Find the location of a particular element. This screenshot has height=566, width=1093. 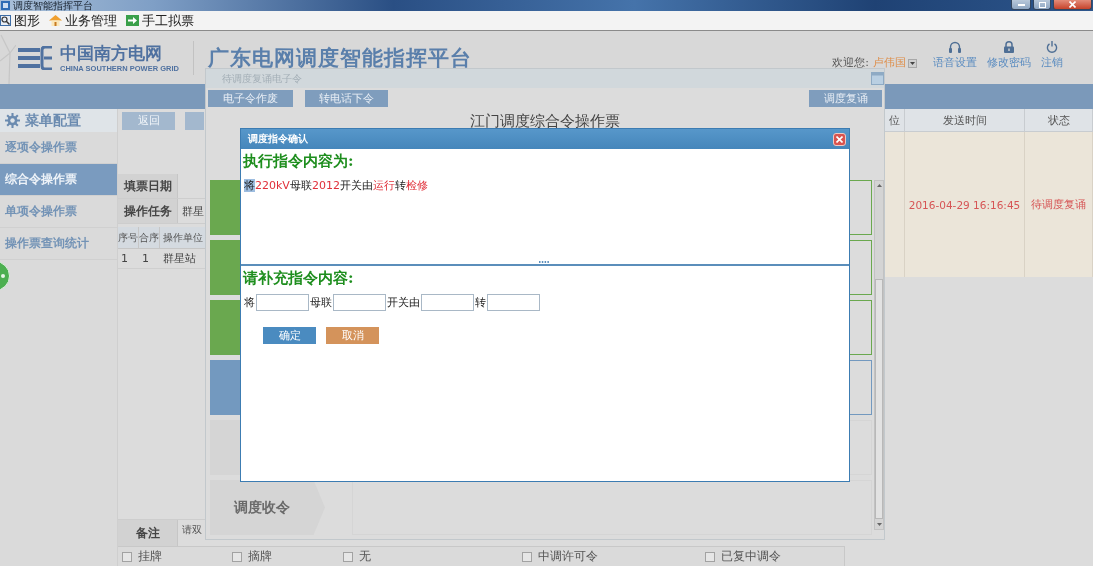

field-label: 开关由 is located at coordinates (403, 302).